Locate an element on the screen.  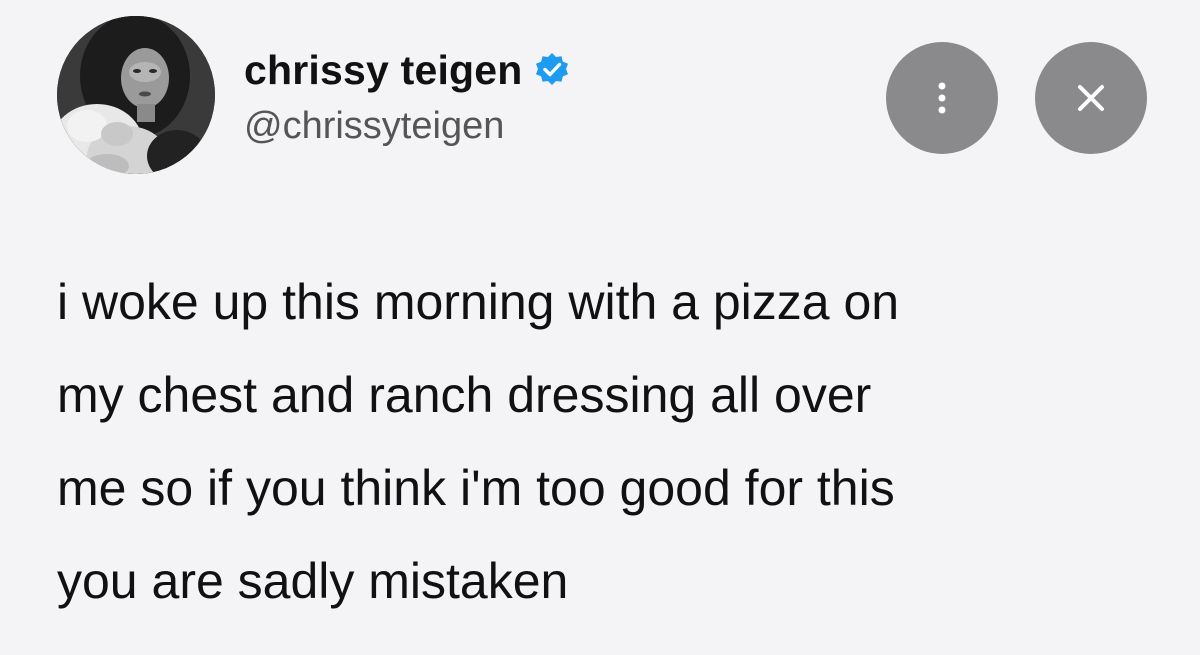
profile-avatar is located at coordinates (136, 95).